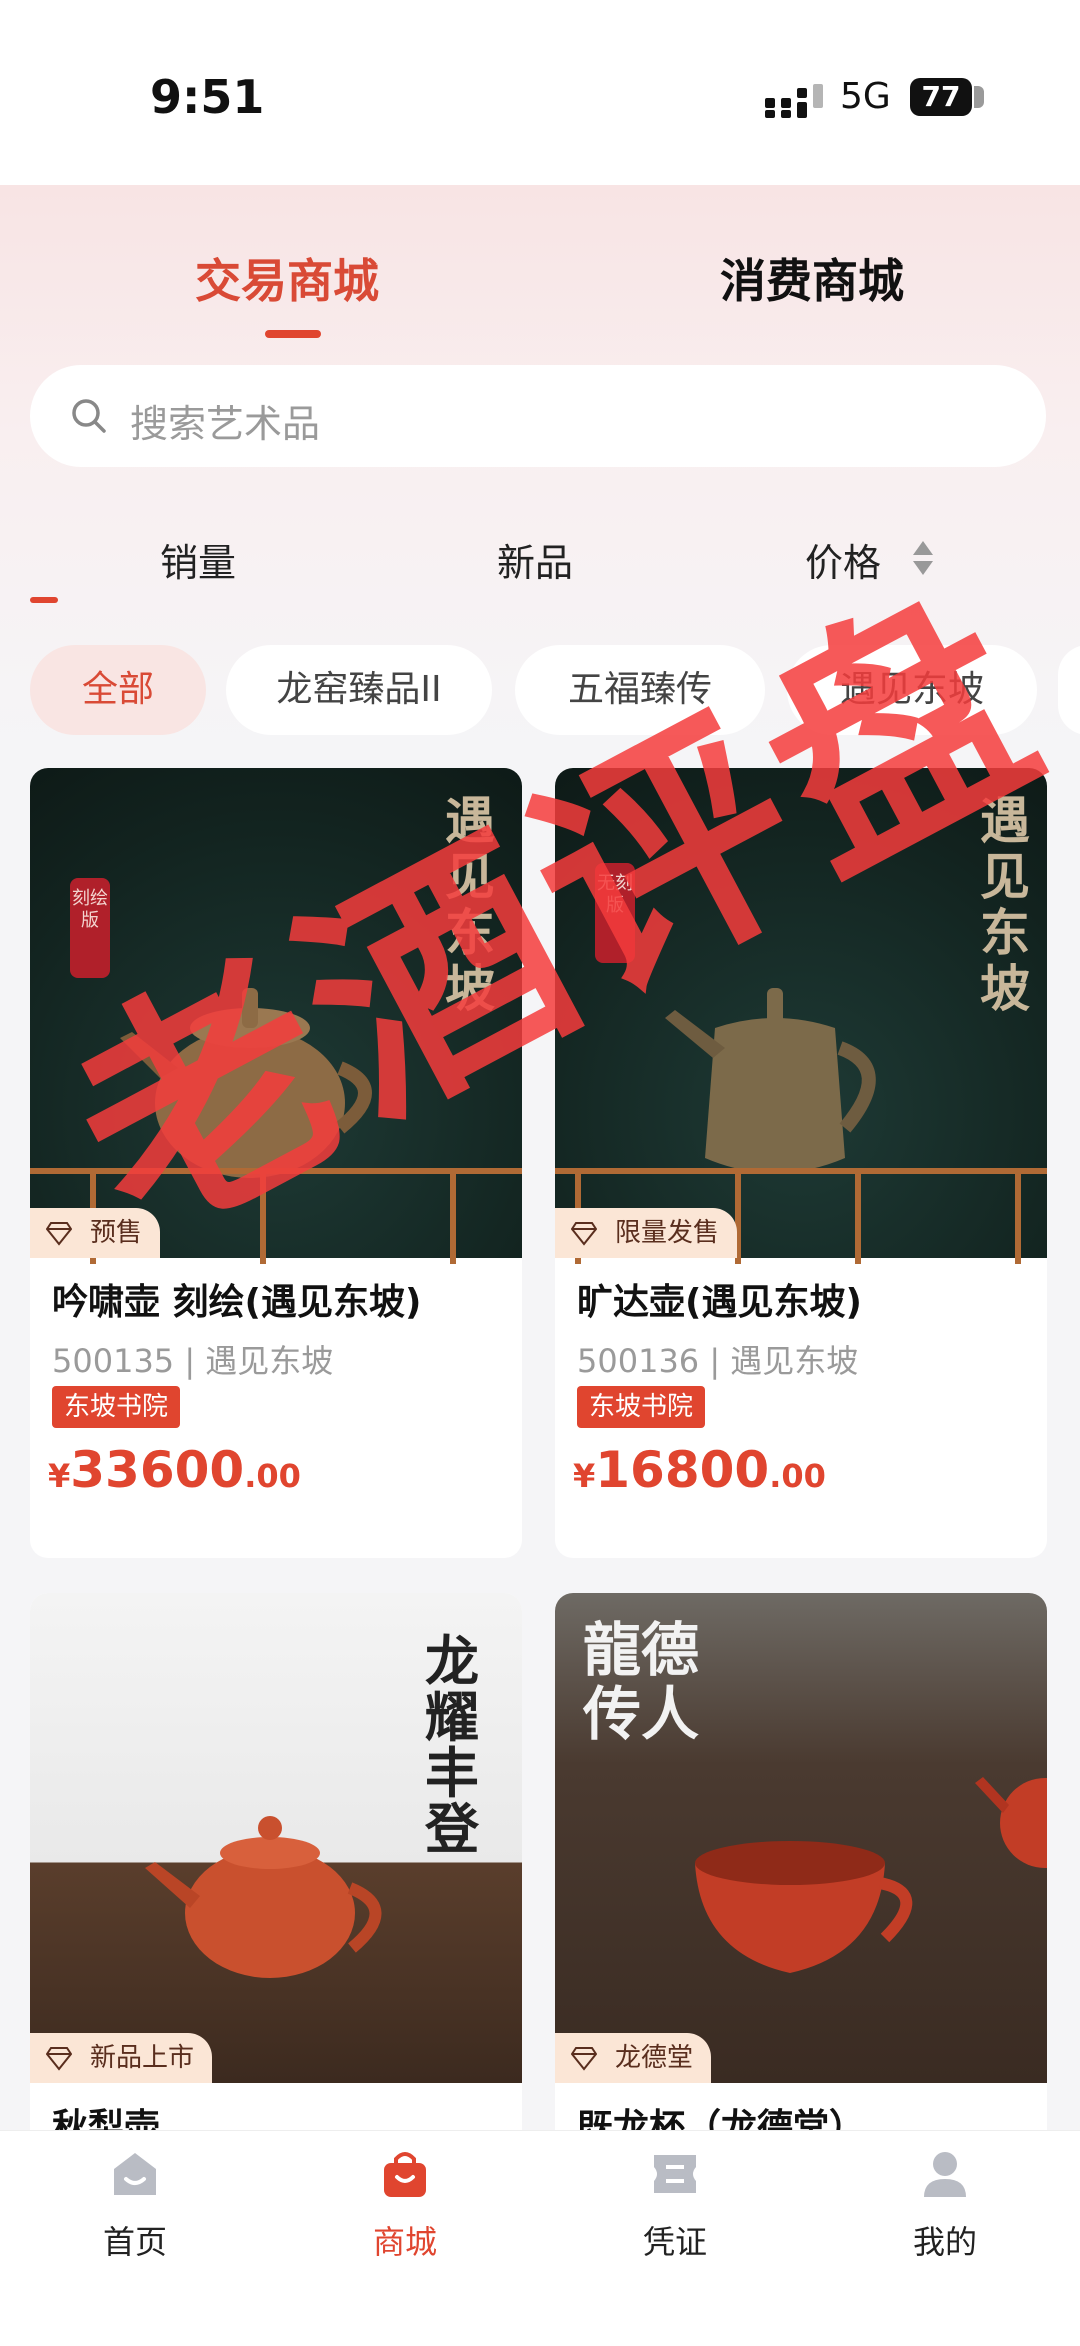  I want to click on filter-chip-longyao: 龙窑臻品II, so click(359, 690).